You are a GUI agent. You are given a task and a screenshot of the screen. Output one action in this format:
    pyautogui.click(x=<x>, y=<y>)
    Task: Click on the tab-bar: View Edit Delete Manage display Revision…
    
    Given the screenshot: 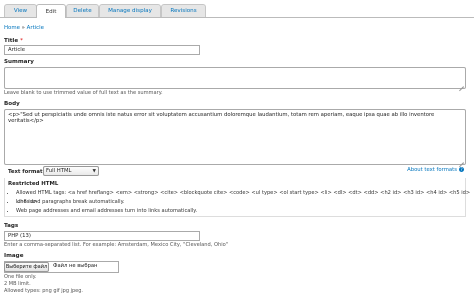 What is the action you would take?
    pyautogui.click(x=237, y=9)
    